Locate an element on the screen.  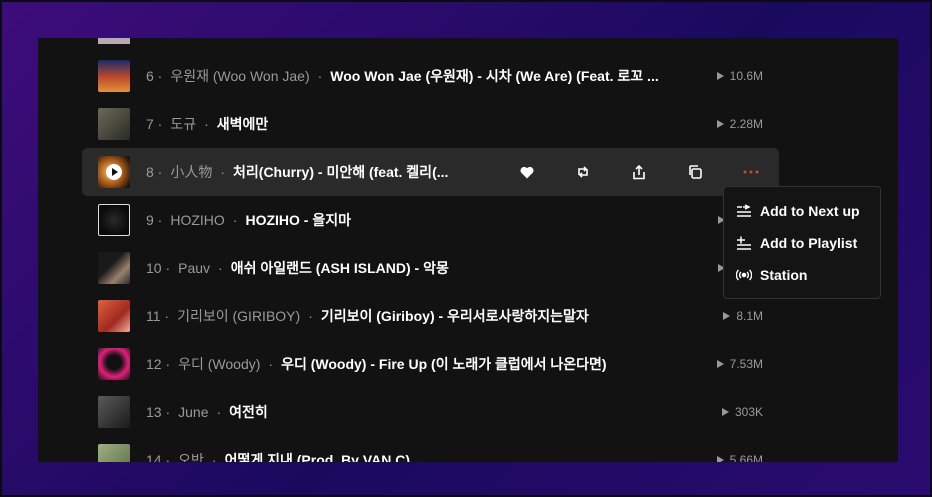
play-button is located at coordinates (114, 172).